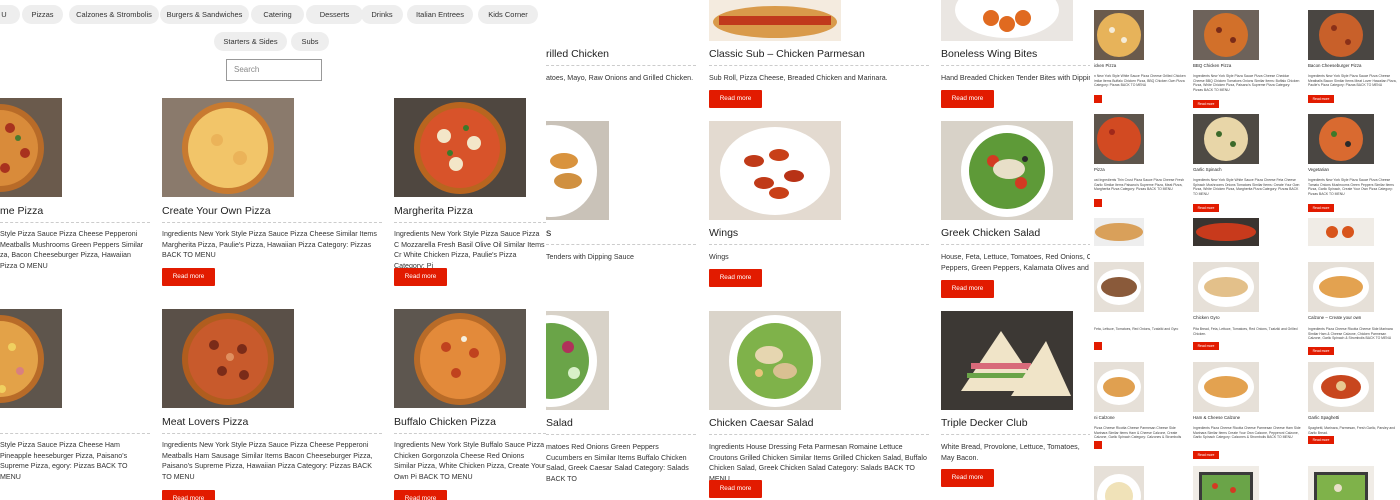  What do you see at coordinates (433, 211) in the screenshot?
I see `menu-item-title: Margherita Pizza` at bounding box center [433, 211].